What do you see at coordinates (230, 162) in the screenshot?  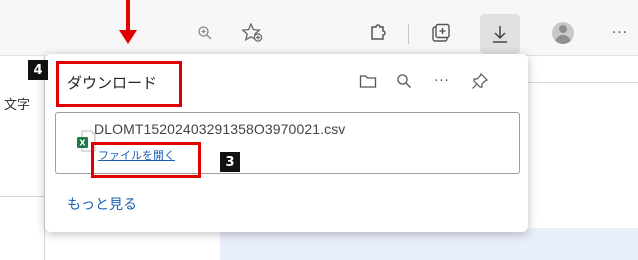 I see `annotation-badge-3: 3` at bounding box center [230, 162].